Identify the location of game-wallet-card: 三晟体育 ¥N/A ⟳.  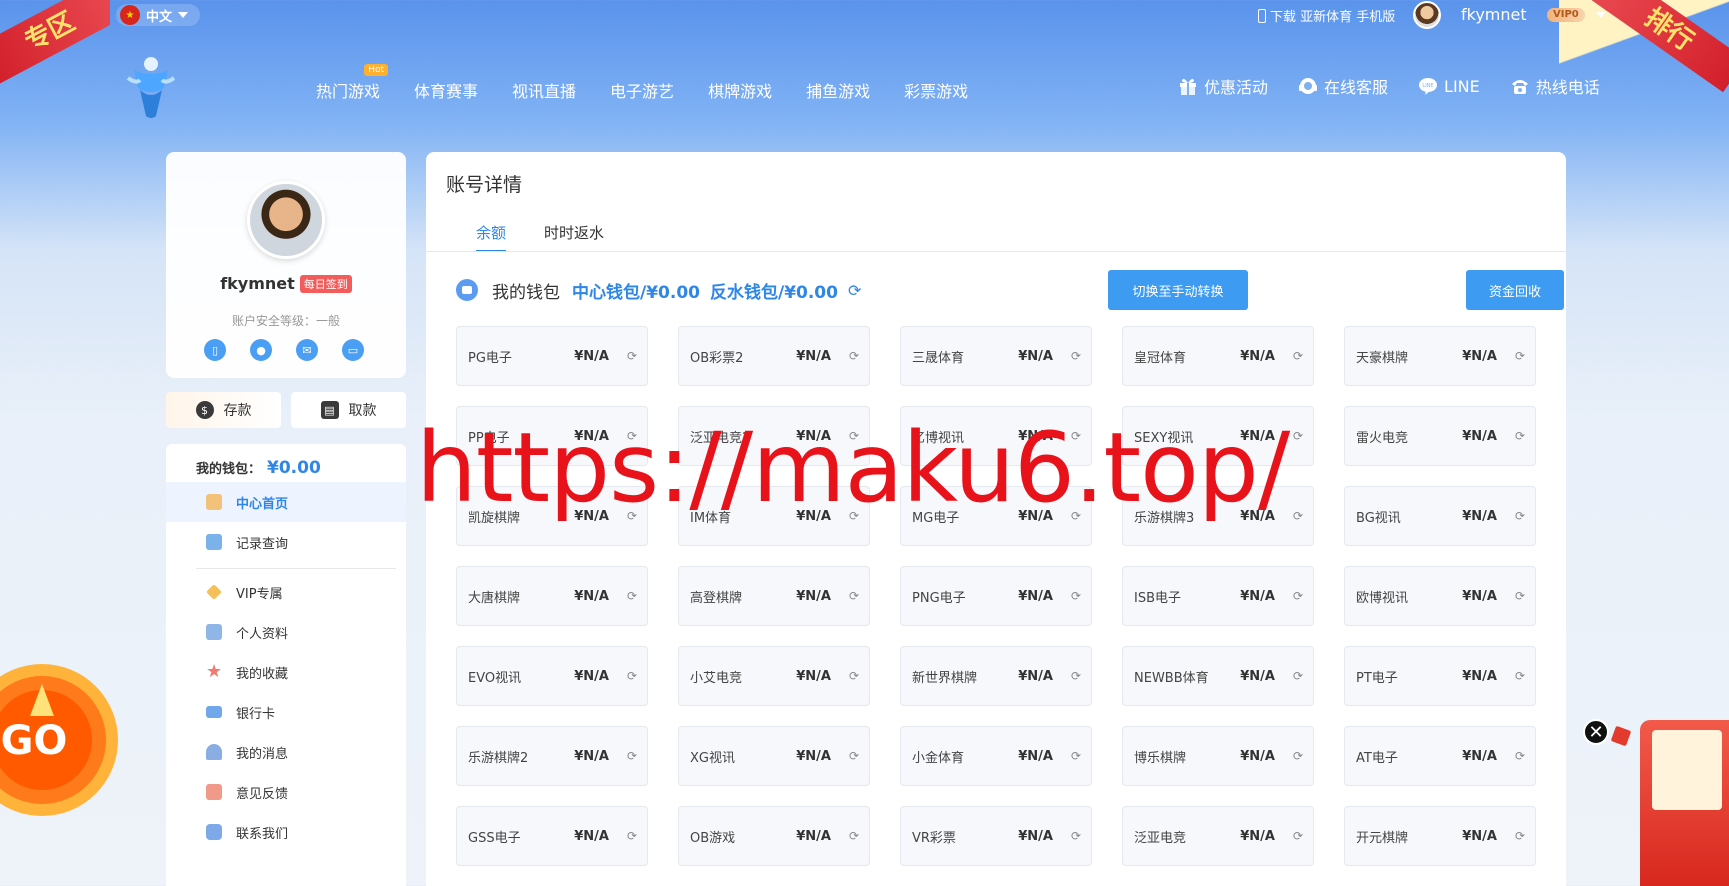
(996, 356).